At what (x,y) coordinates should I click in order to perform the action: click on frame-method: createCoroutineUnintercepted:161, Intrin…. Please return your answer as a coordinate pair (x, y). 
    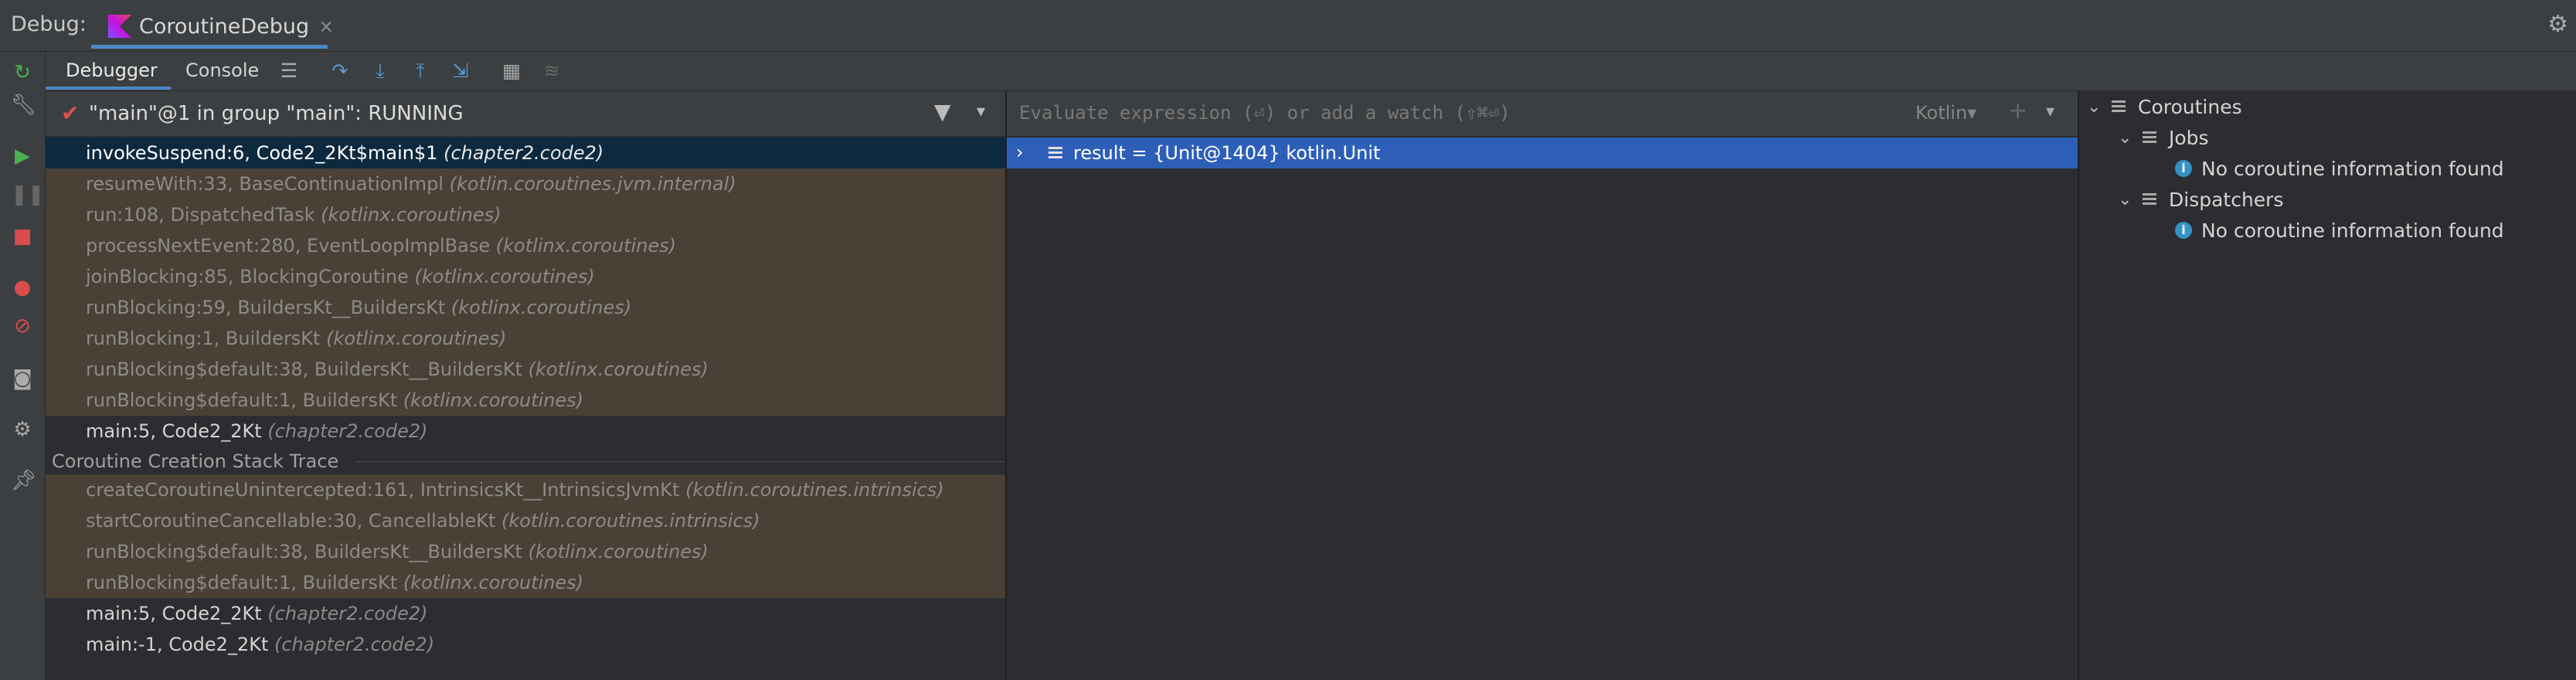
    Looking at the image, I should click on (383, 490).